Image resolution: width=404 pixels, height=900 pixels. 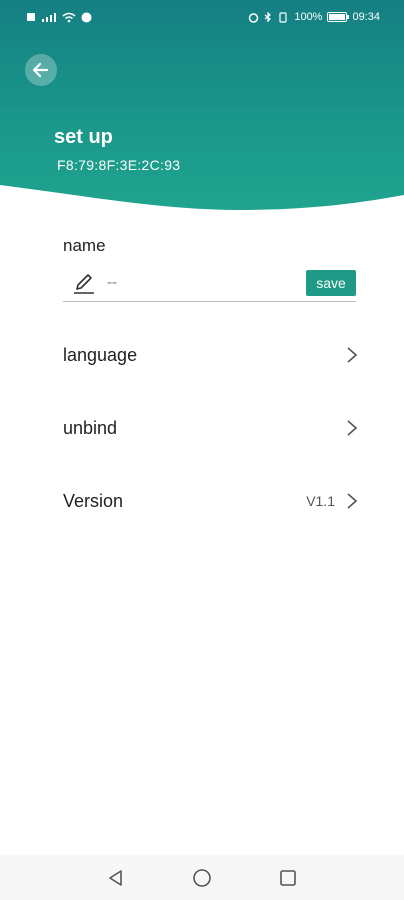 What do you see at coordinates (320, 501) in the screenshot?
I see `version-value: V1.1` at bounding box center [320, 501].